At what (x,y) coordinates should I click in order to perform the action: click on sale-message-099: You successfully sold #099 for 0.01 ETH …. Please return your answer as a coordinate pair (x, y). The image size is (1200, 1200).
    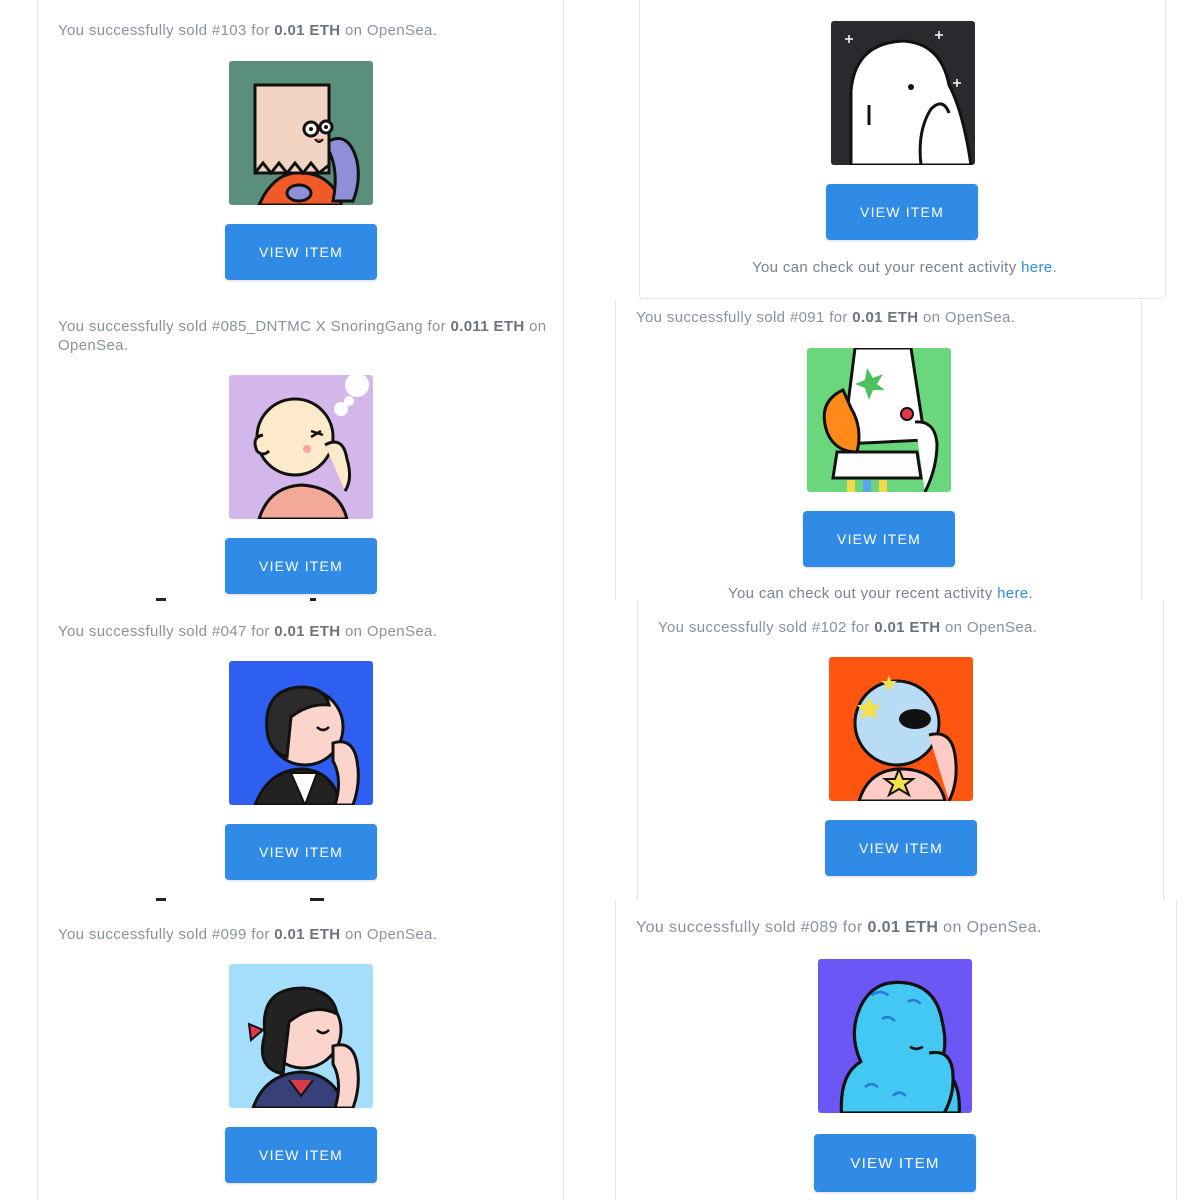
    Looking at the image, I should click on (248, 934).